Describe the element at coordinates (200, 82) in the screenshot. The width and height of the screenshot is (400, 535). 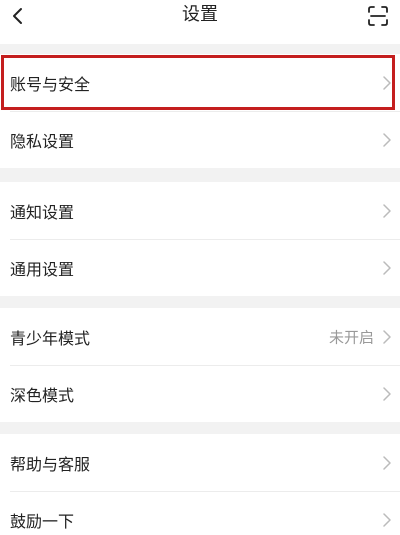
I see `settings-item-account-security: 账号与安全` at that location.